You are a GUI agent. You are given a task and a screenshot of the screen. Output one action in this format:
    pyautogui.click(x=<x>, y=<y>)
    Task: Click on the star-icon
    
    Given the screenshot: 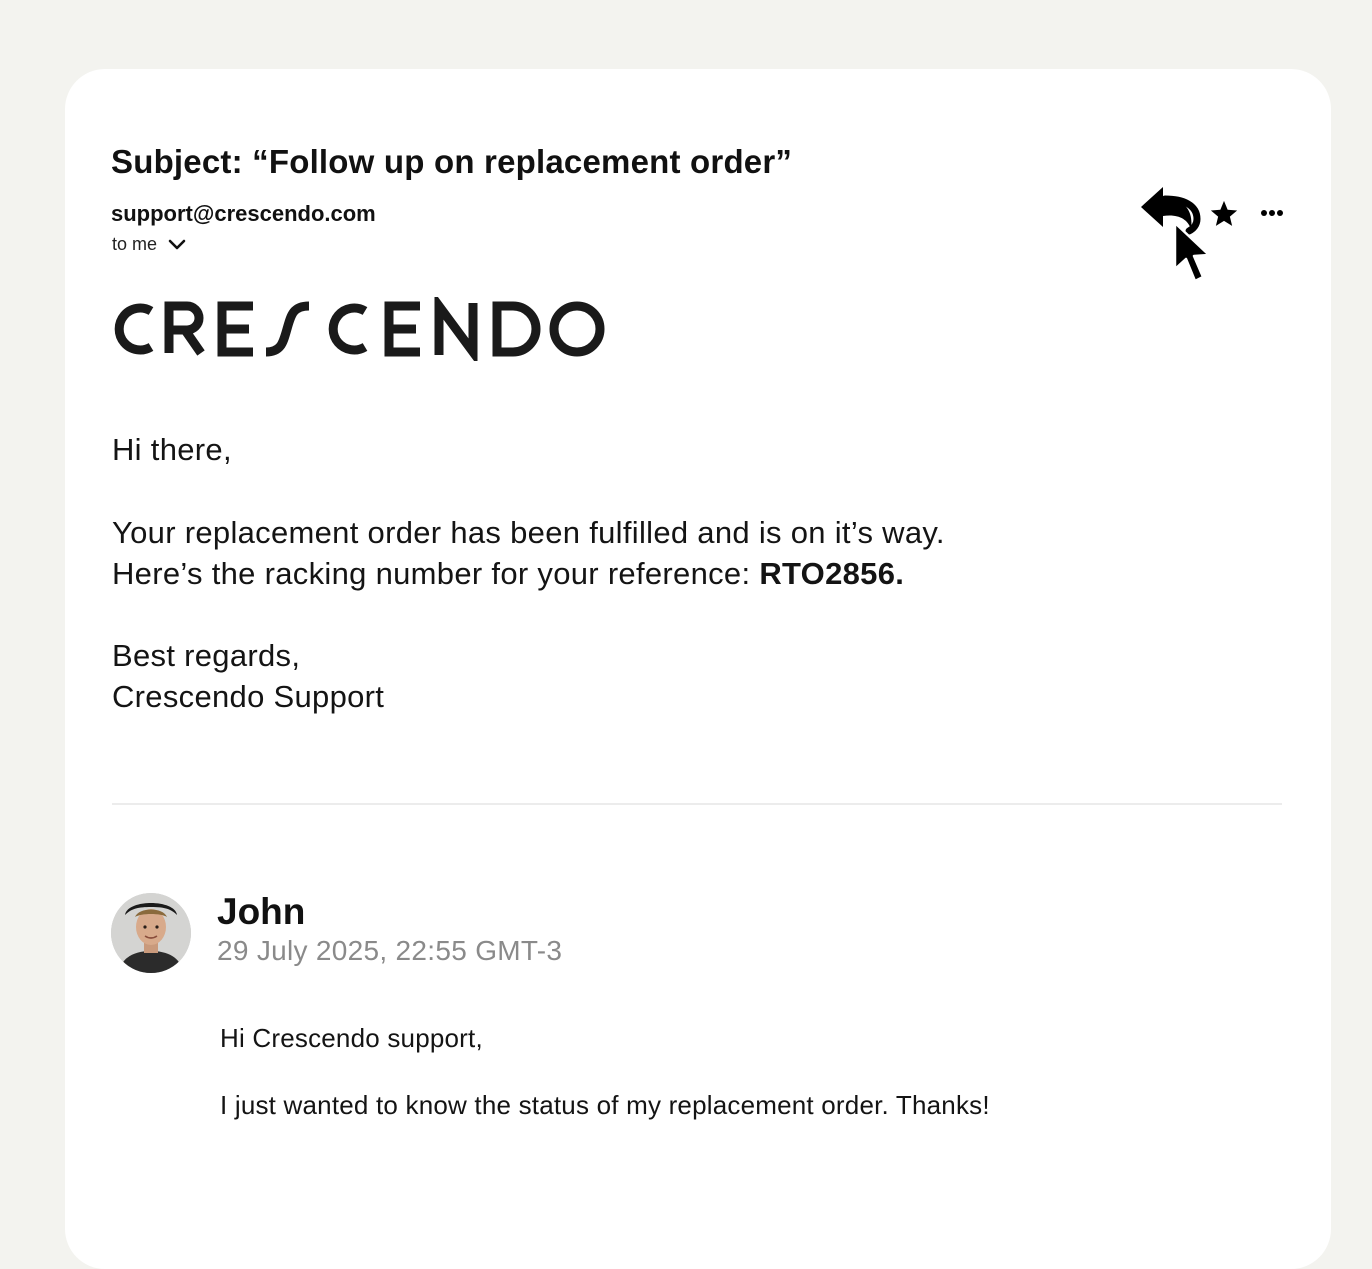 What is the action you would take?
    pyautogui.click(x=1224, y=216)
    